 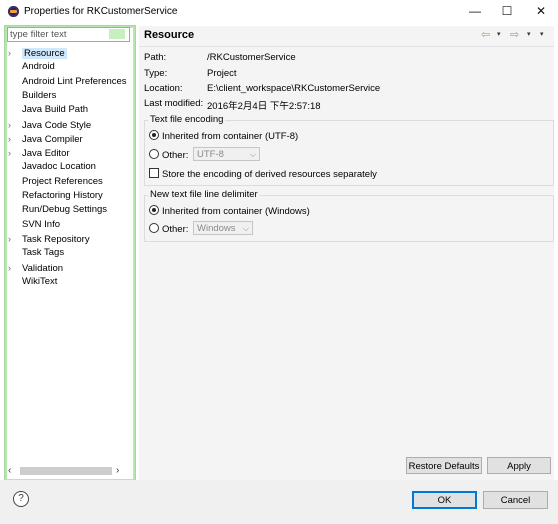 I want to click on tree-item-label: Task Repository, so click(x=56, y=239).